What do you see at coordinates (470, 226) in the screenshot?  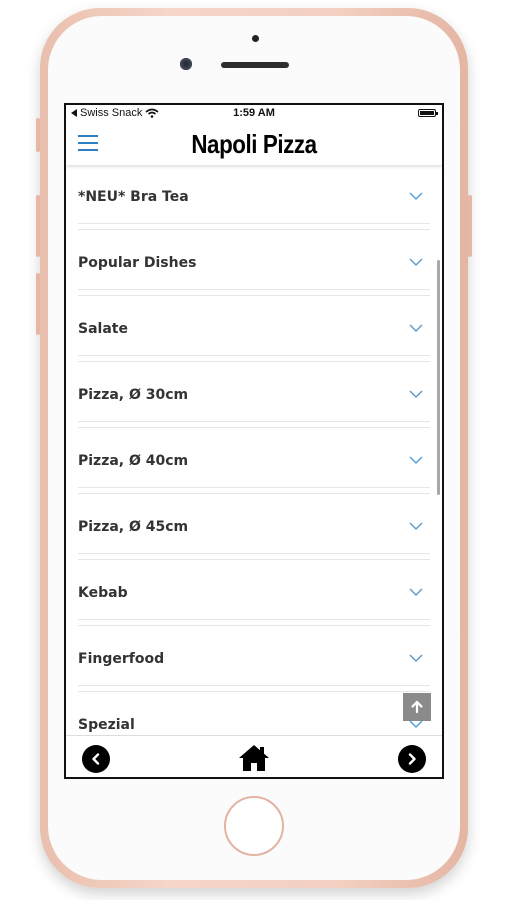 I see `power-button` at bounding box center [470, 226].